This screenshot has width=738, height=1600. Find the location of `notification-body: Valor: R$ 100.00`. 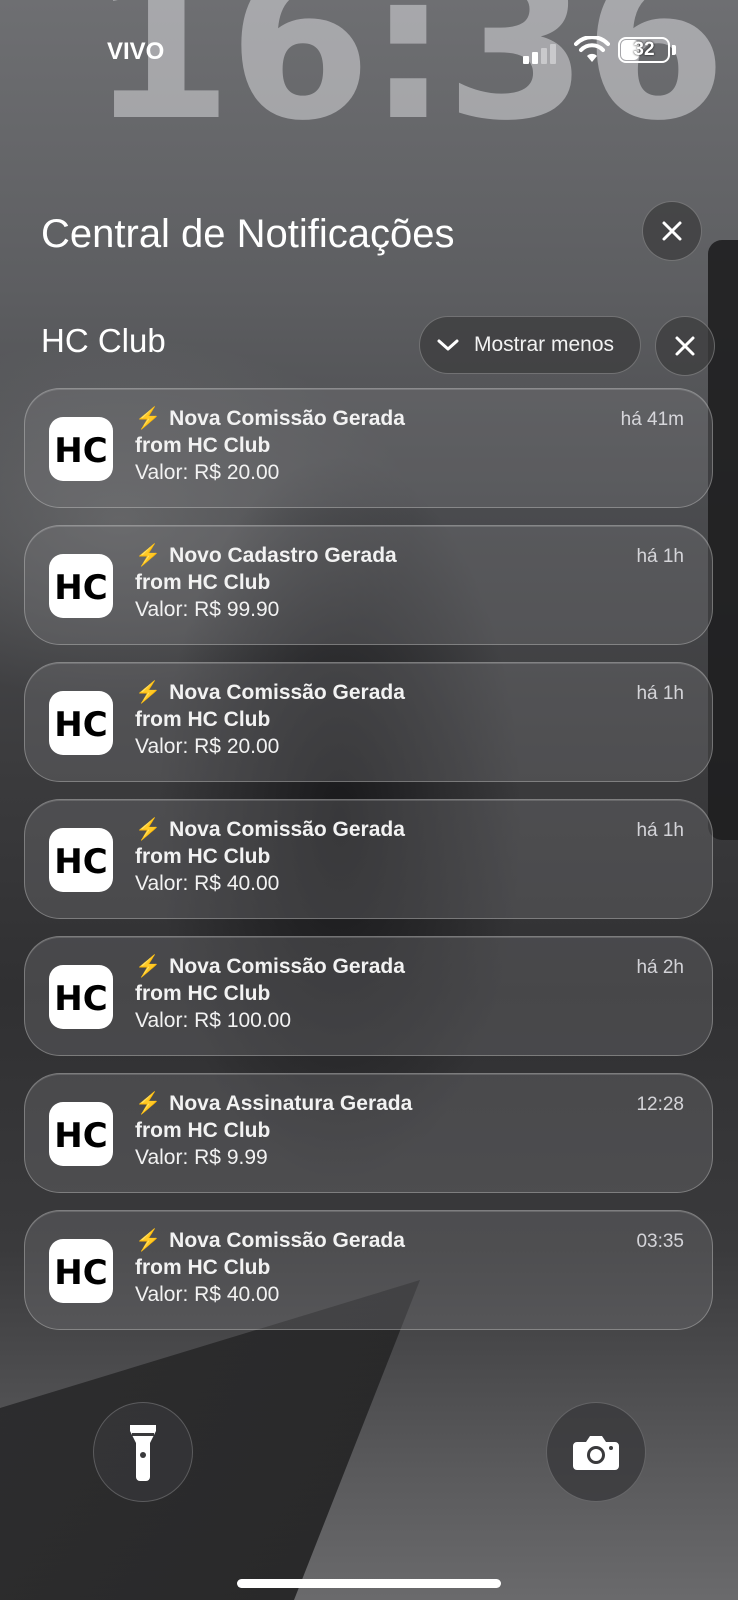

notification-body: Valor: R$ 100.00 is located at coordinates (213, 1020).